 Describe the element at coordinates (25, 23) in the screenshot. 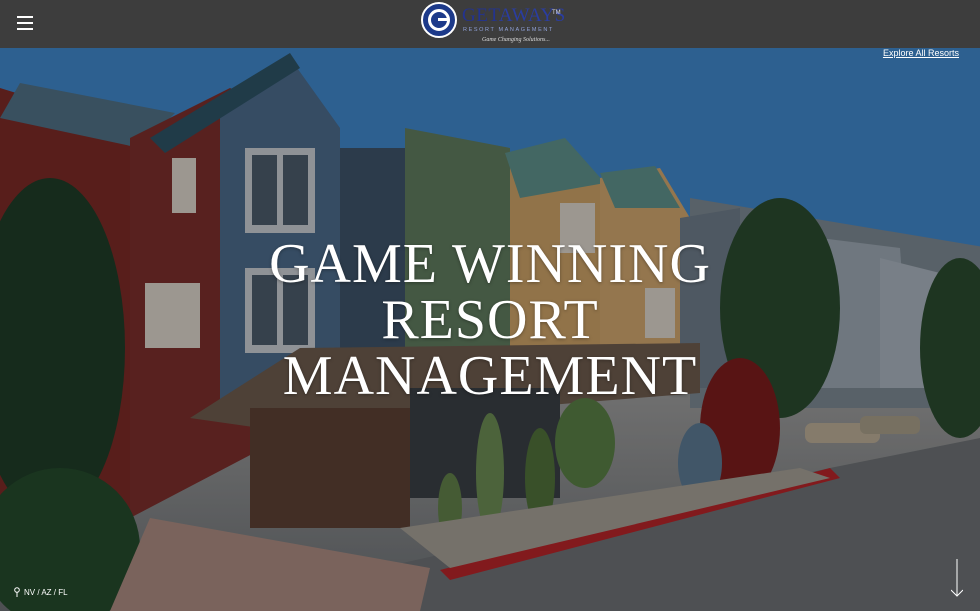

I see `menu-icon` at that location.